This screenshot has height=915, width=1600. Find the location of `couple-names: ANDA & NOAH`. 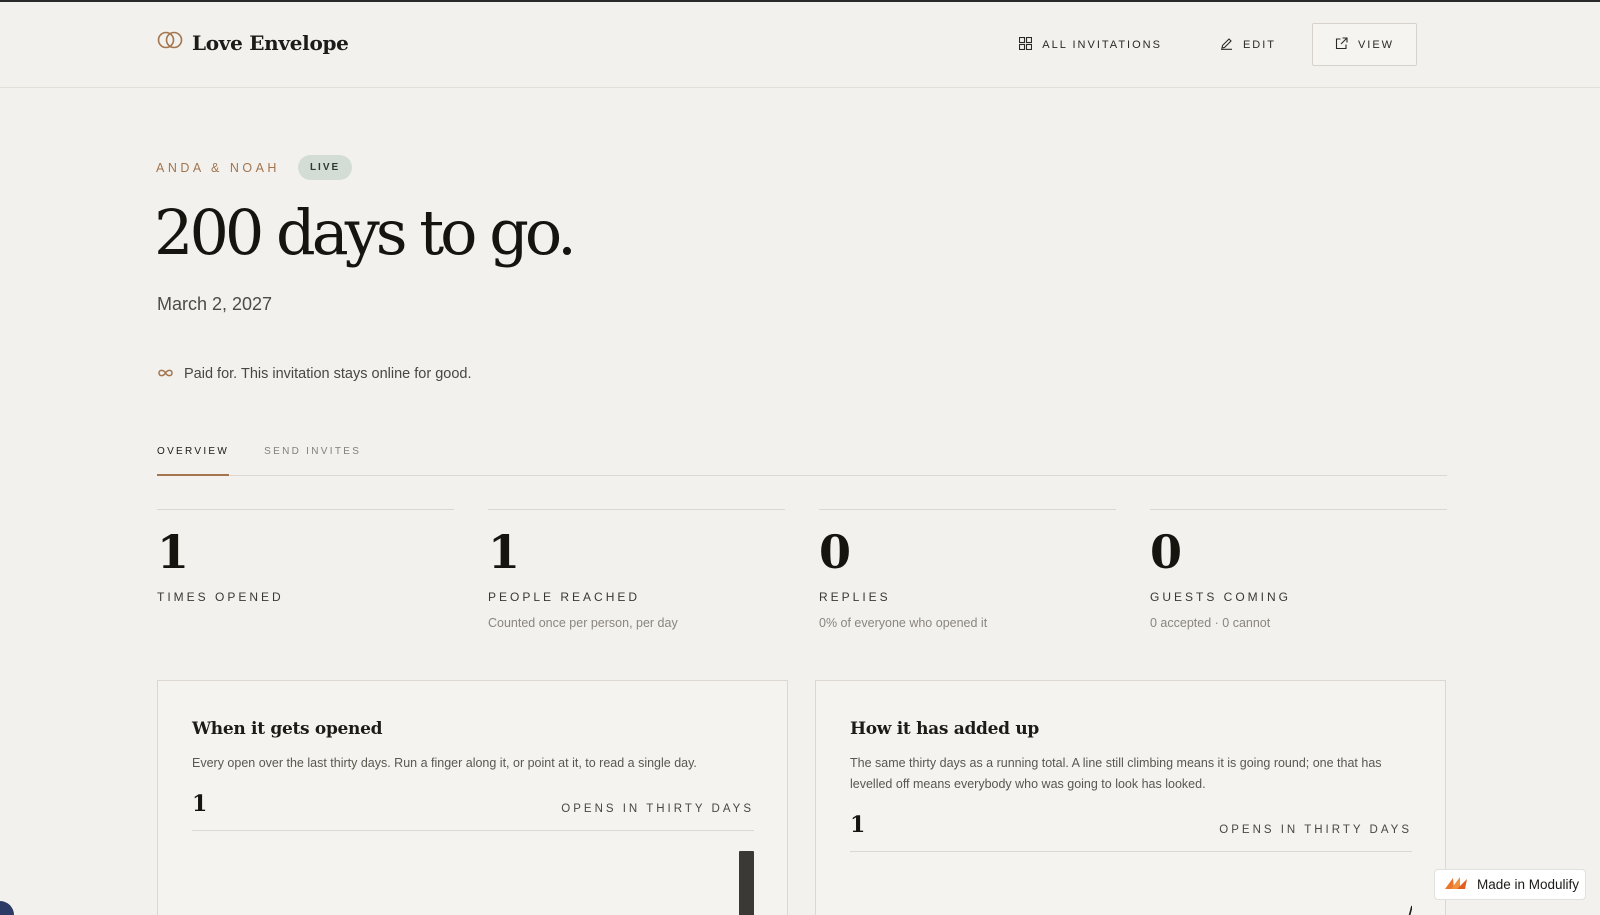

couple-names: ANDA & NOAH is located at coordinates (218, 167).